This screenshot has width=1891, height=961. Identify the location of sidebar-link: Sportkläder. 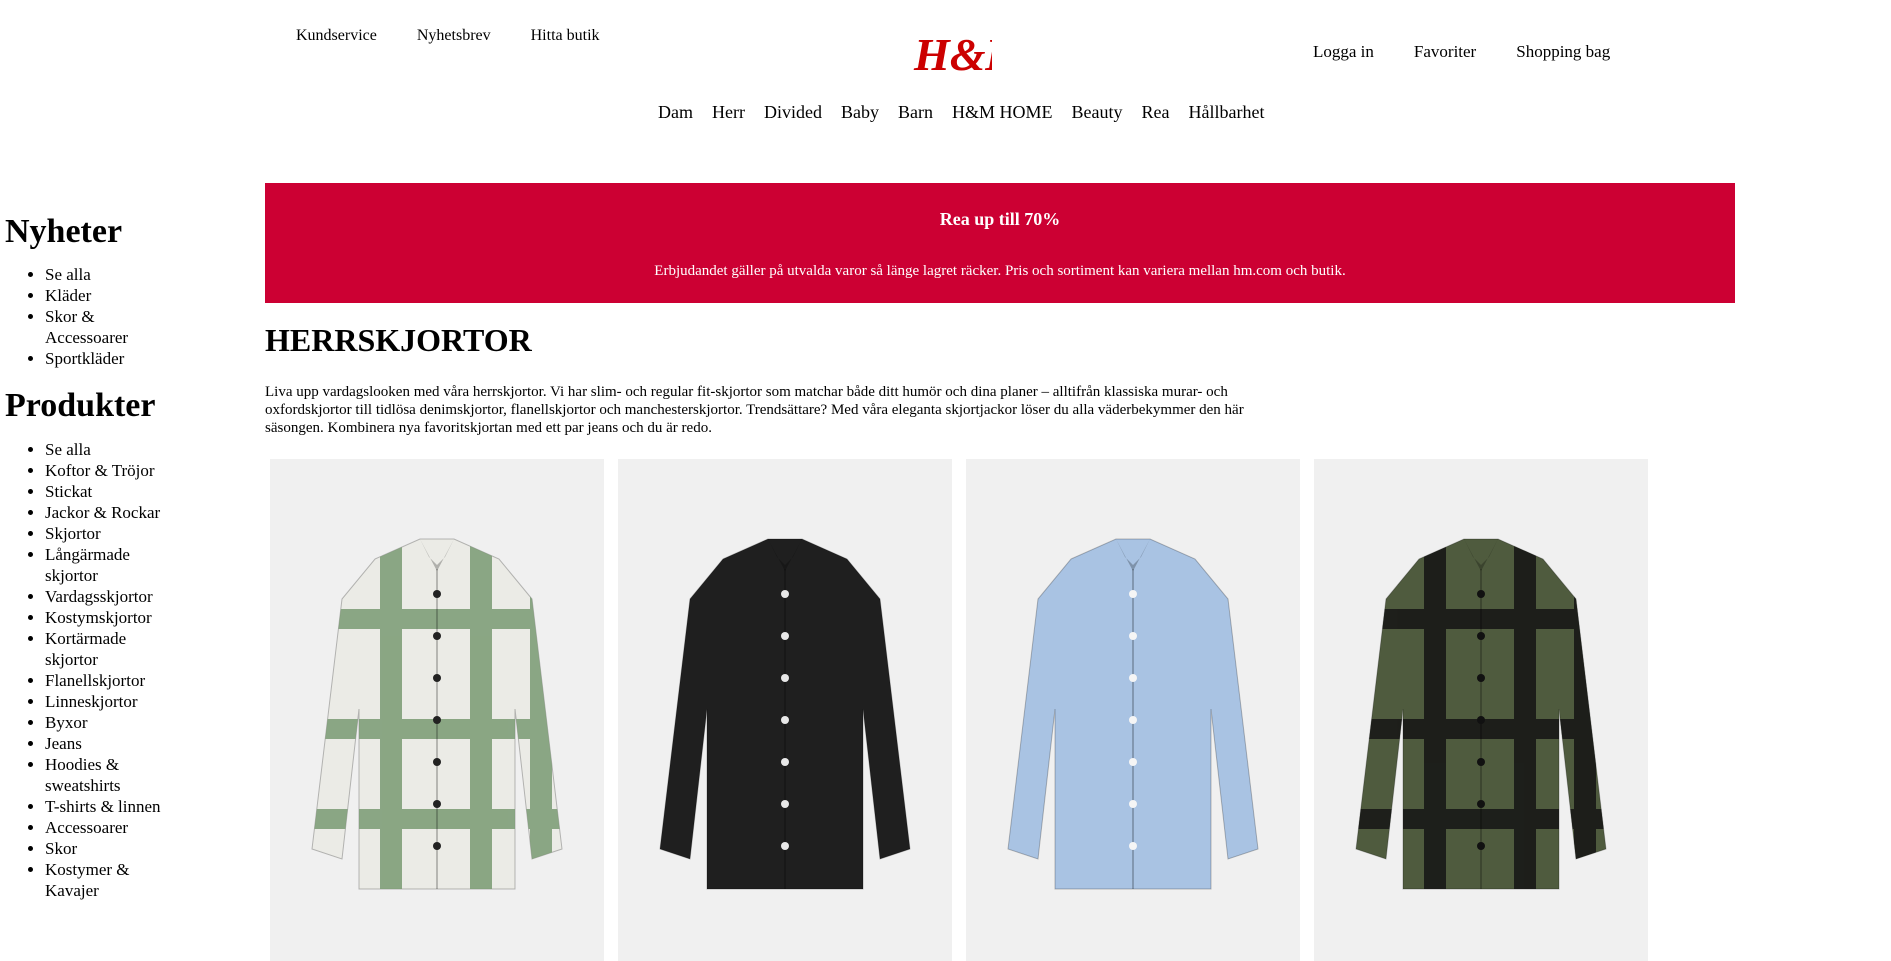
(84, 358).